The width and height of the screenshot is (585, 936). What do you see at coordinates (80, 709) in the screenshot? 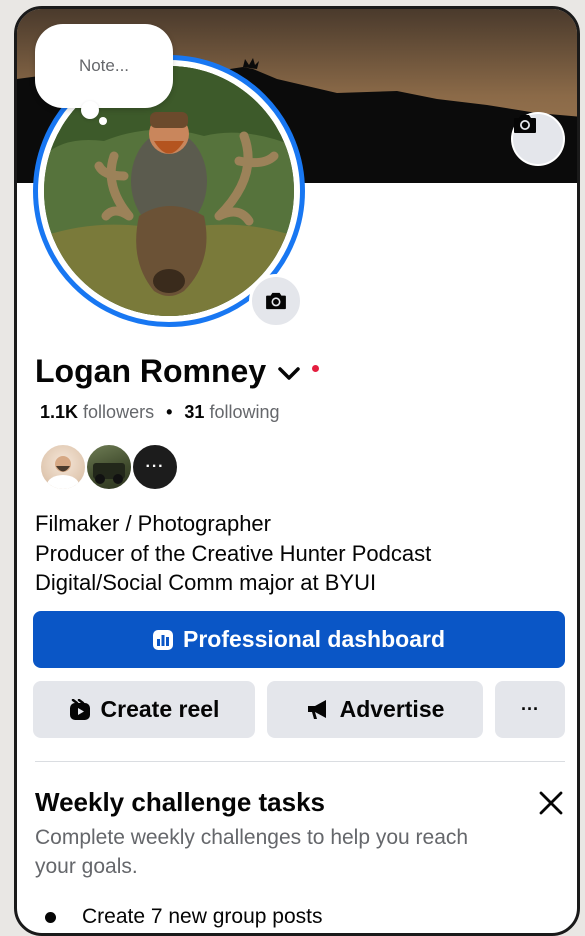
I see `reel-icon` at bounding box center [80, 709].